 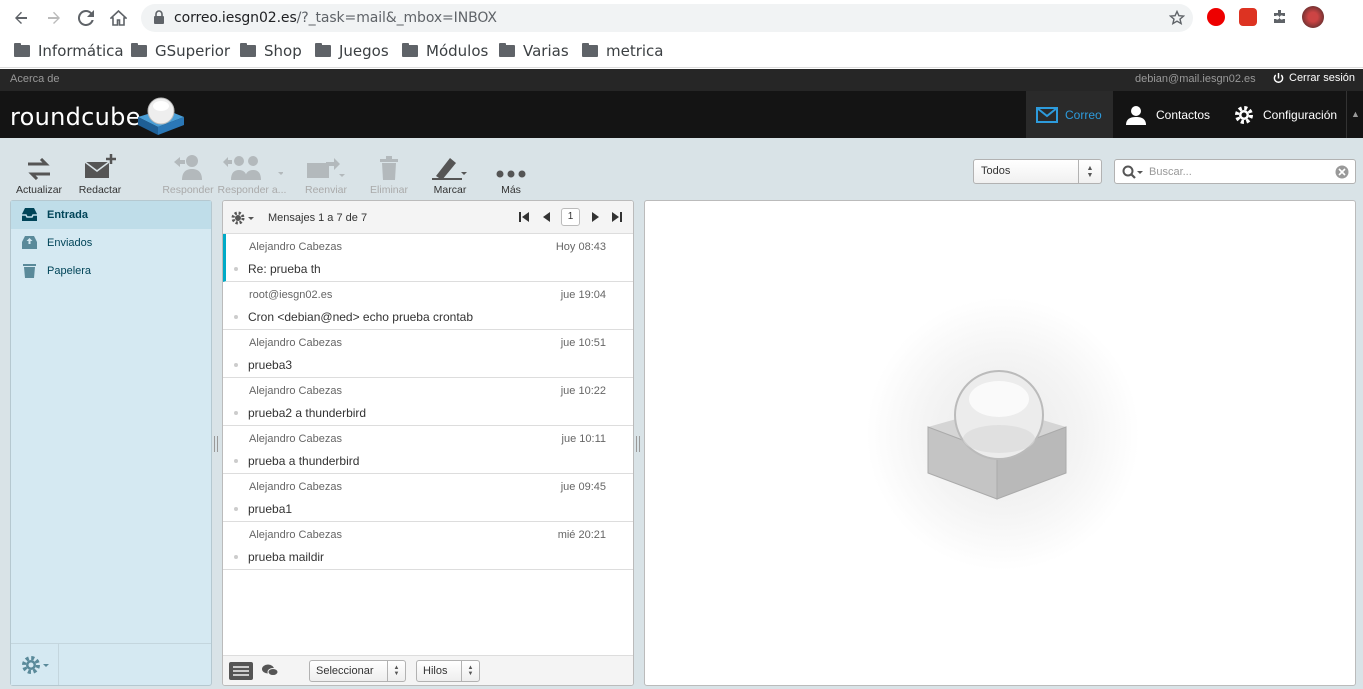 What do you see at coordinates (524, 217) in the screenshot?
I see `first-page-icon` at bounding box center [524, 217].